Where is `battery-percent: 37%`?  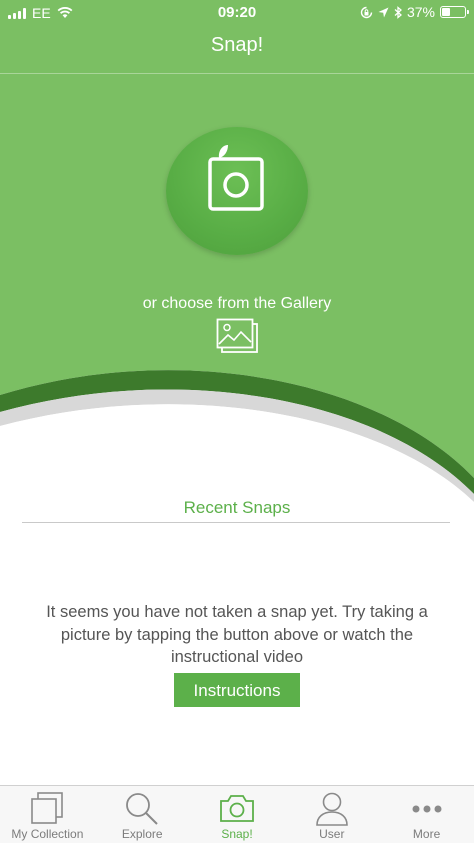
battery-percent: 37% is located at coordinates (420, 12).